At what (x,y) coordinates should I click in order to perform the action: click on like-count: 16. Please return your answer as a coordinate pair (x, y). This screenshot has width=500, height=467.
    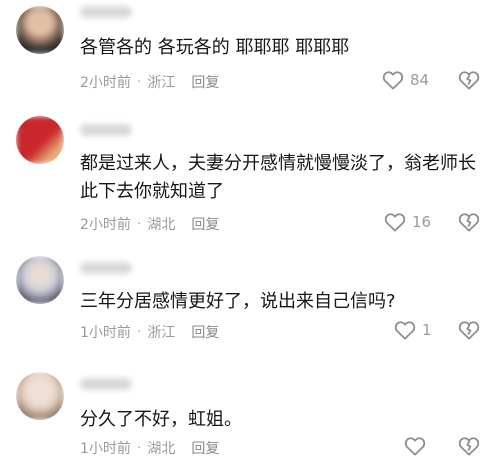
    Looking at the image, I should click on (422, 222).